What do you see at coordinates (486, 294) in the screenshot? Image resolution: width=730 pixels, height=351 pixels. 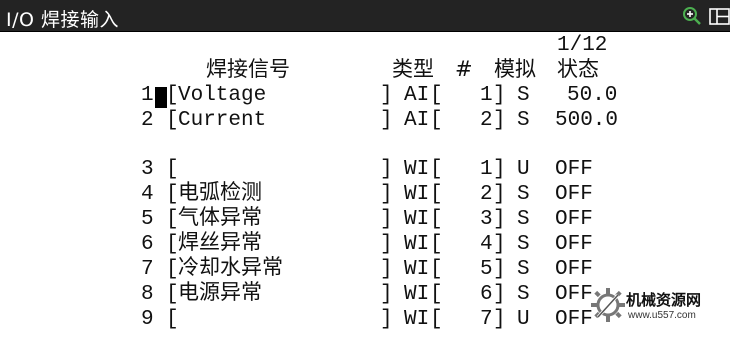 I see `signal-number: 6` at bounding box center [486, 294].